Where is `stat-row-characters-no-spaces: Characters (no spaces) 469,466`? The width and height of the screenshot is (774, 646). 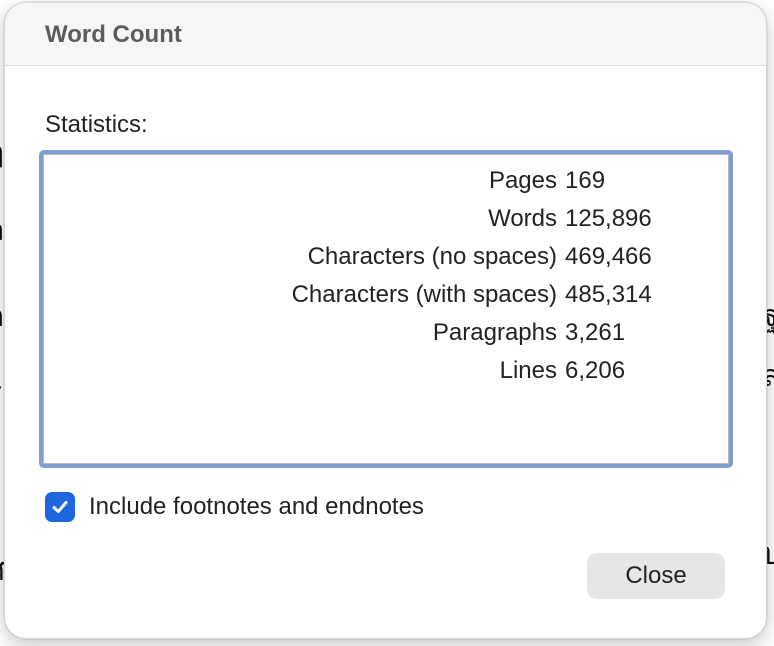 stat-row-characters-no-spaces: Characters (no spaces) 469,466 is located at coordinates (386, 257).